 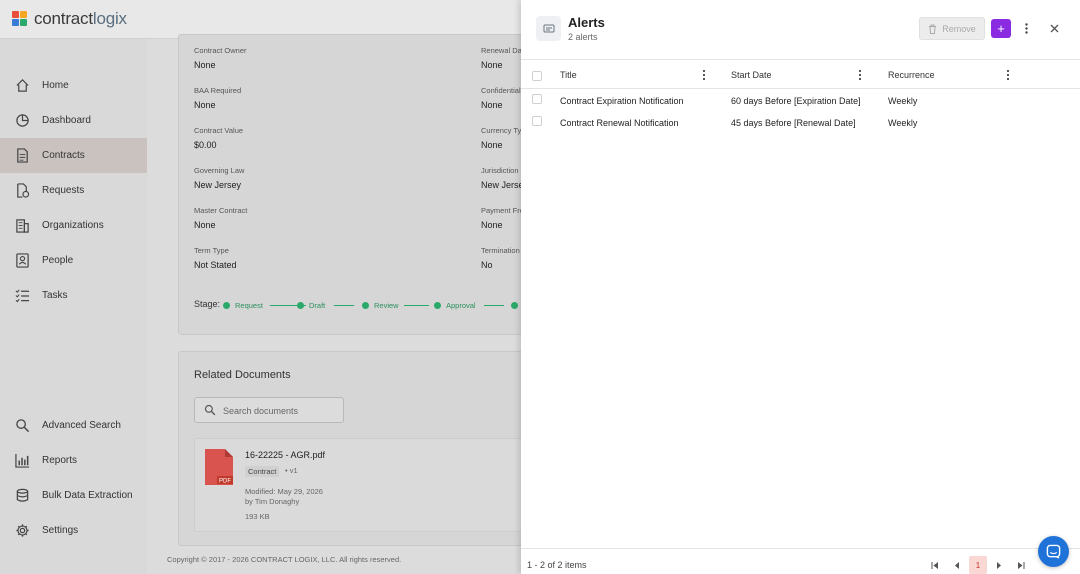 I want to click on current-page-number: 1, so click(x=978, y=565).